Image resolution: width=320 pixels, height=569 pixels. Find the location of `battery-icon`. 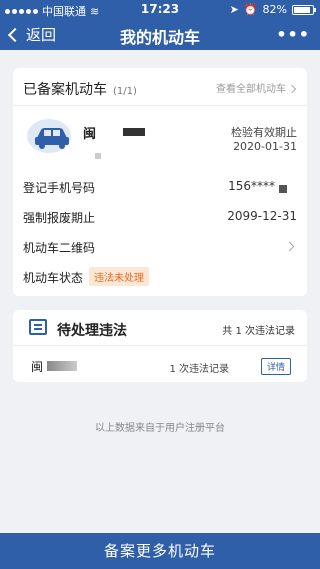

battery-icon is located at coordinates (304, 9).